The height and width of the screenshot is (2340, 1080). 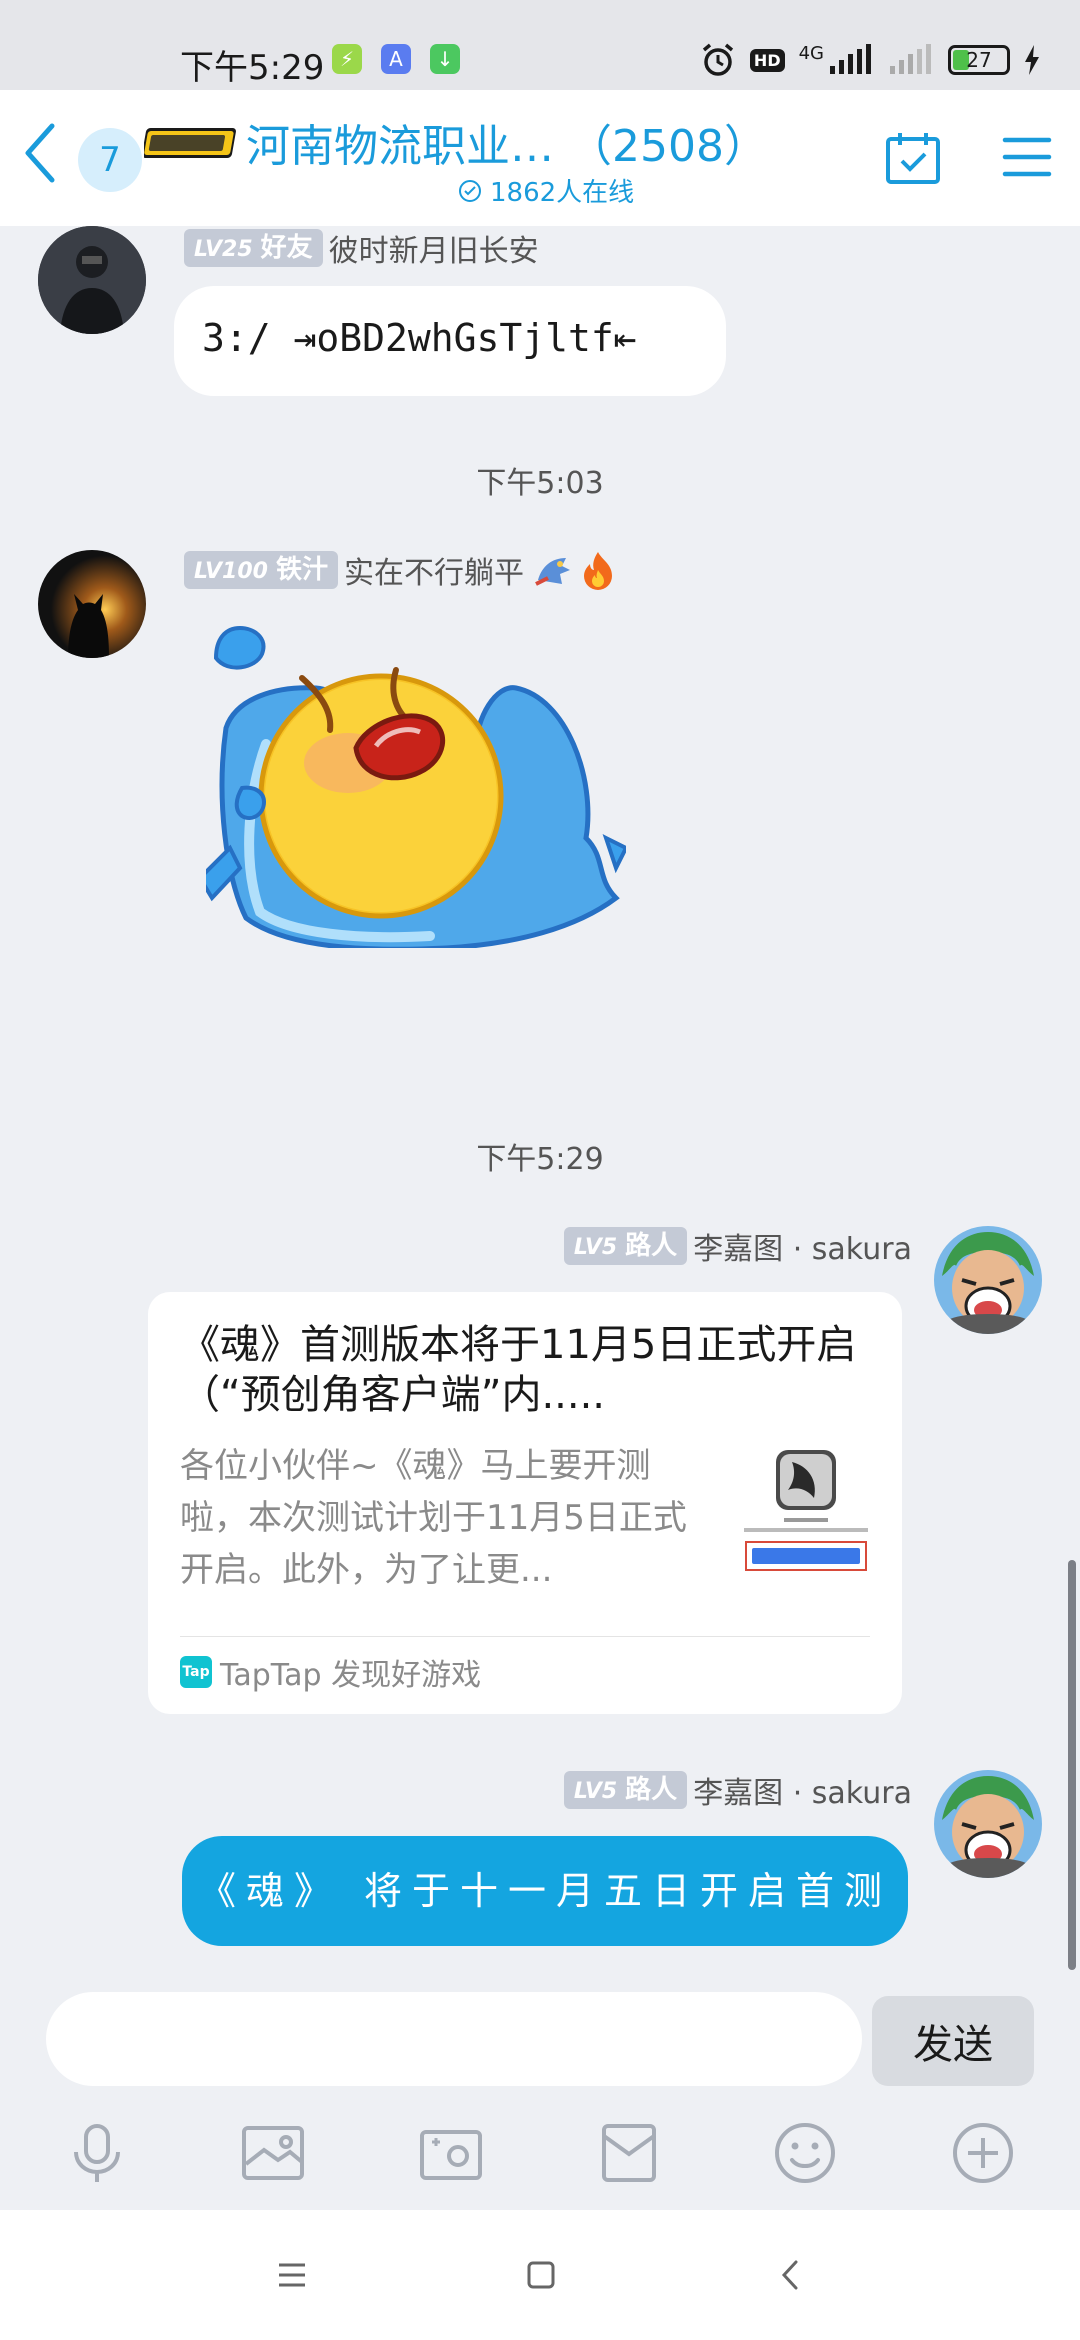 What do you see at coordinates (811, 53) in the screenshot?
I see `network-type: 4G` at bounding box center [811, 53].